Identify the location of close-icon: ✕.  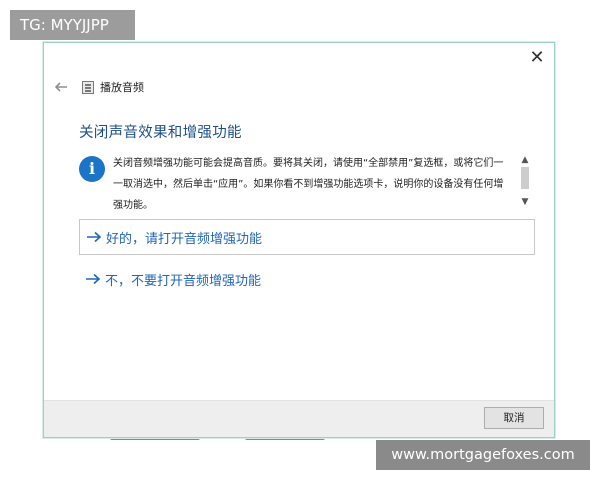
(537, 58).